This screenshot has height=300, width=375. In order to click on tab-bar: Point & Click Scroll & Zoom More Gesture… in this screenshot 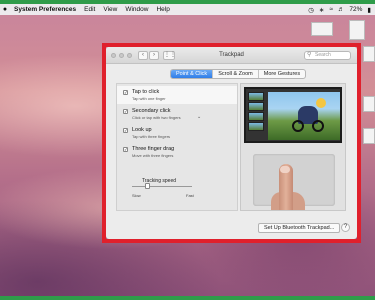, I will do `click(238, 74)`.